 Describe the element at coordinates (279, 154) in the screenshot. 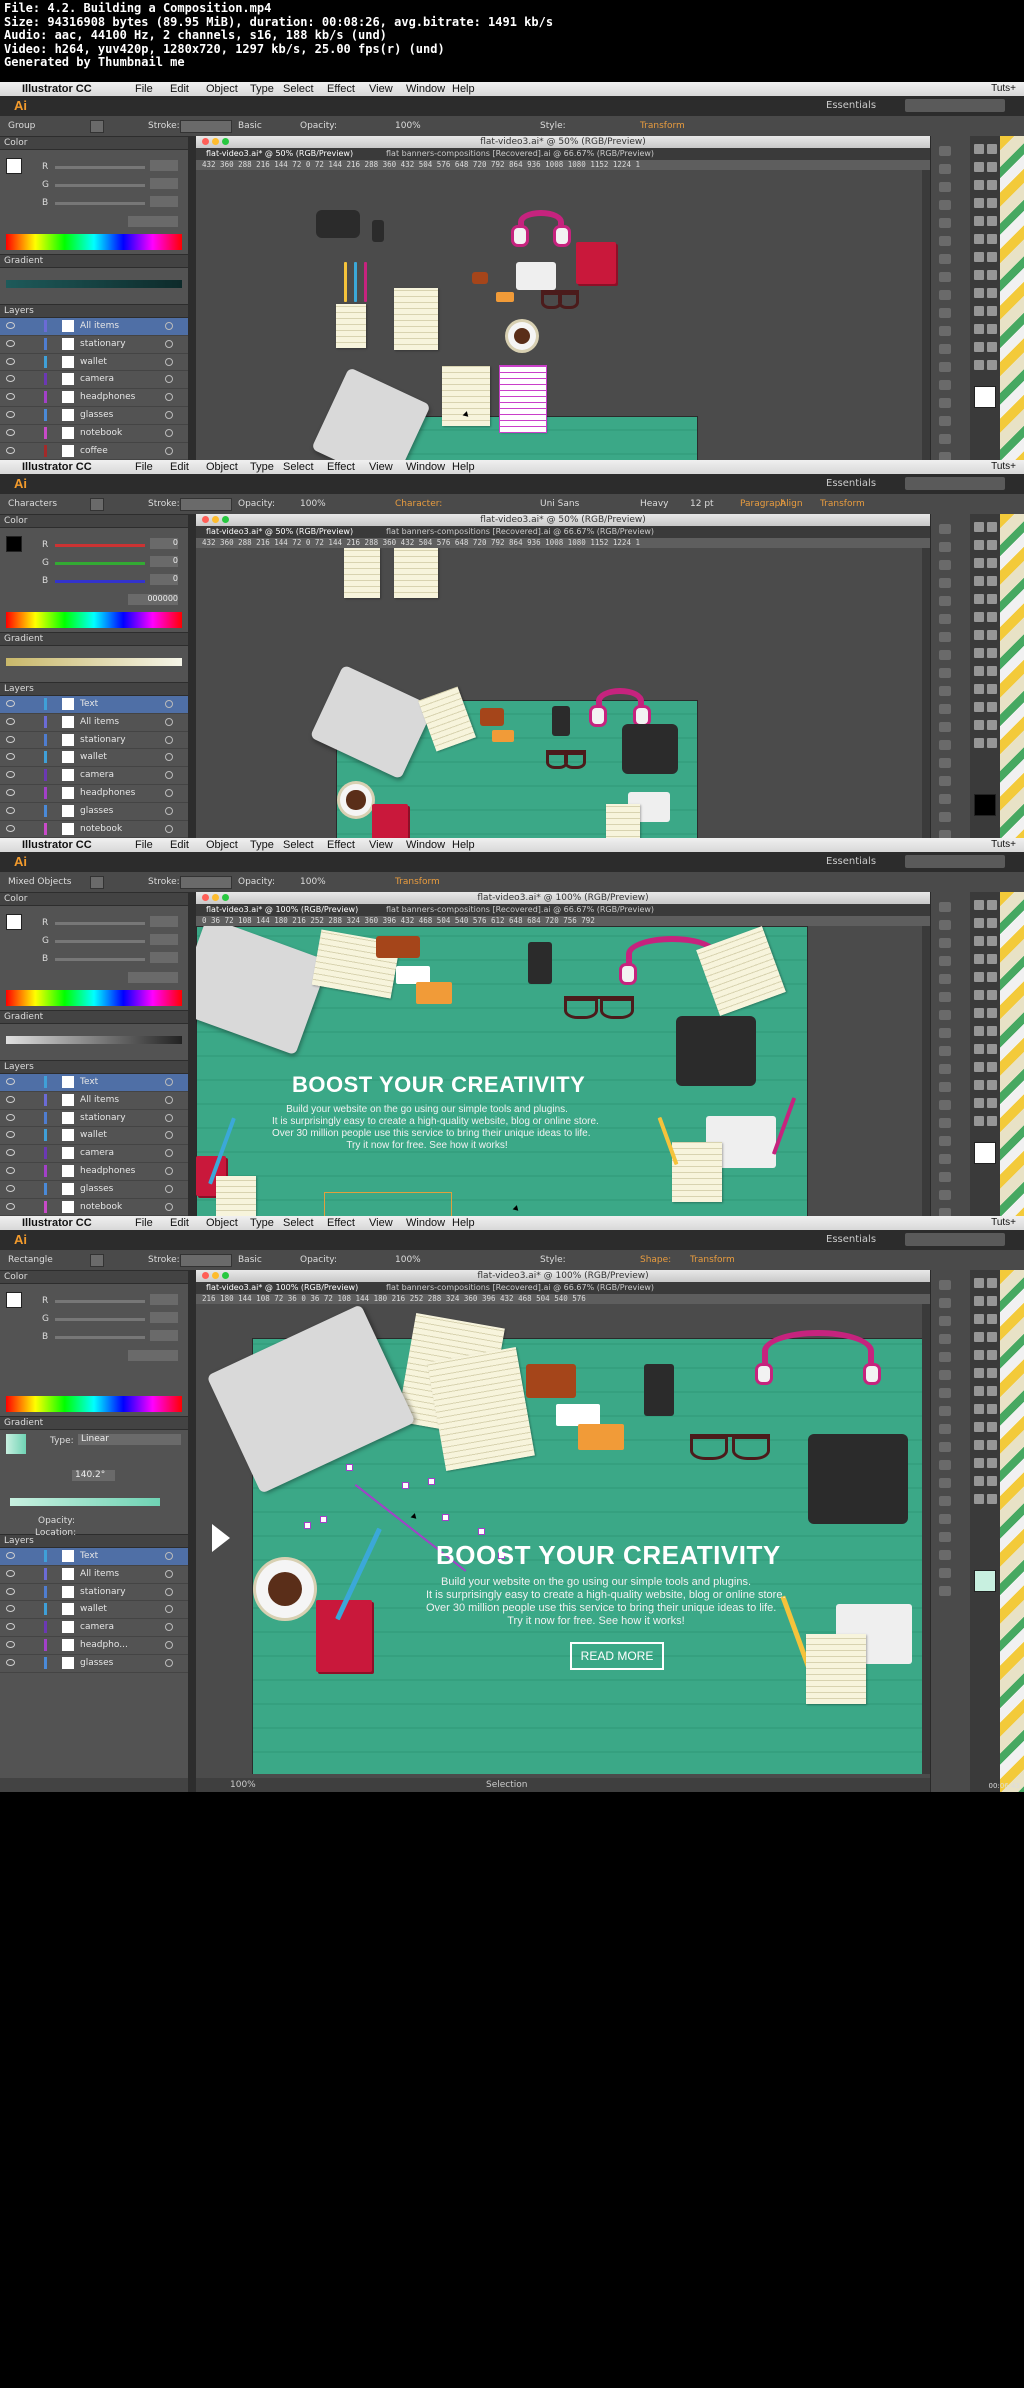

I see `tab-active: flat-video3.ai* @ 50% (RGB/Preview)` at that location.